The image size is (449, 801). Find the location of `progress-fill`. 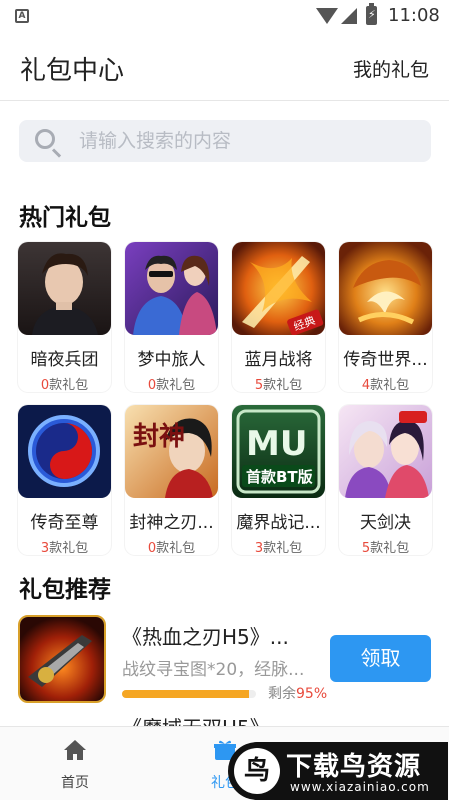

progress-fill is located at coordinates (186, 694).